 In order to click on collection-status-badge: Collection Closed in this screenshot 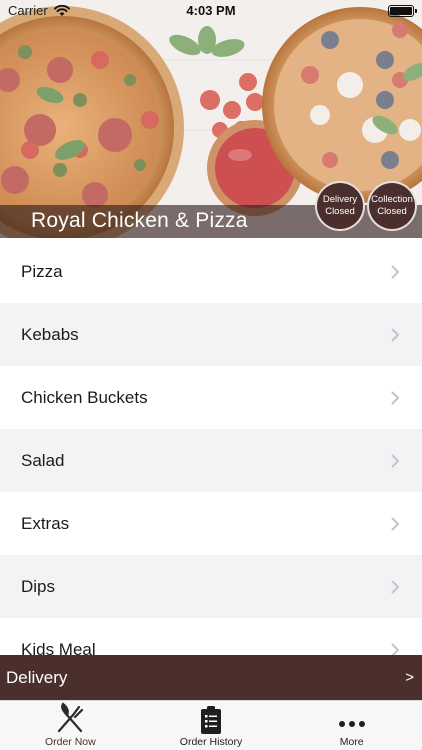, I will do `click(392, 206)`.